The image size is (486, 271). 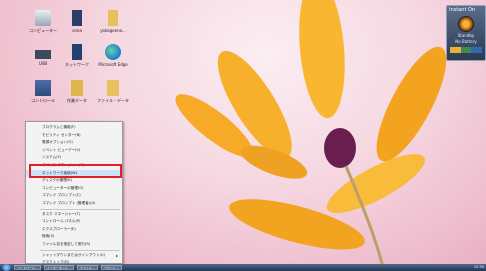 I want to click on start-button, so click(x=6, y=267).